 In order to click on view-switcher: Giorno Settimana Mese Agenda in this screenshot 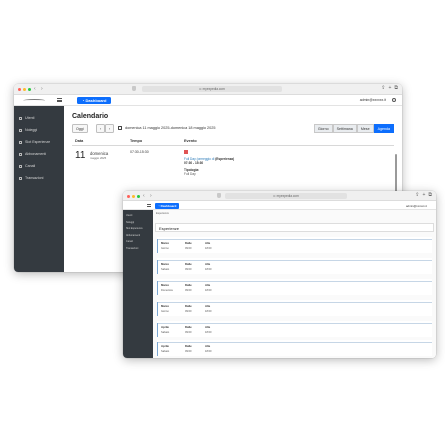, I will do `click(353, 128)`.